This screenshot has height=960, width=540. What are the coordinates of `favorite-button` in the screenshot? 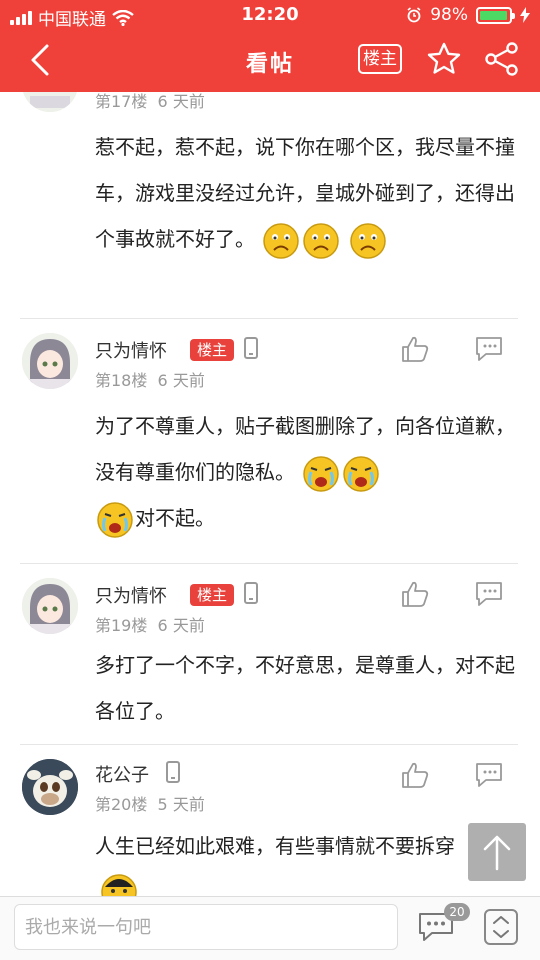 It's located at (444, 59).